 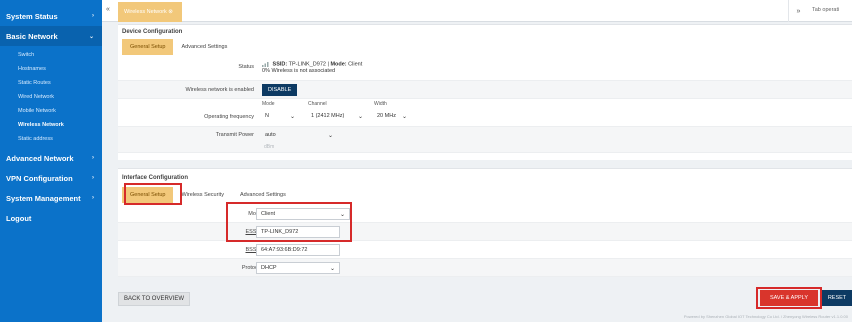 I want to click on status-label: Status, so click(x=246, y=67).